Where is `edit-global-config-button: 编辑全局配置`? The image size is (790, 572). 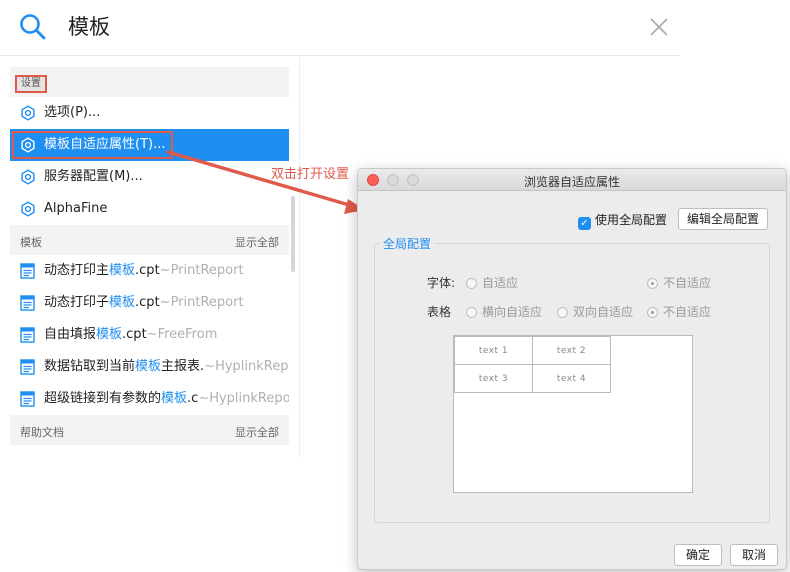
edit-global-config-button: 编辑全局配置 is located at coordinates (723, 219).